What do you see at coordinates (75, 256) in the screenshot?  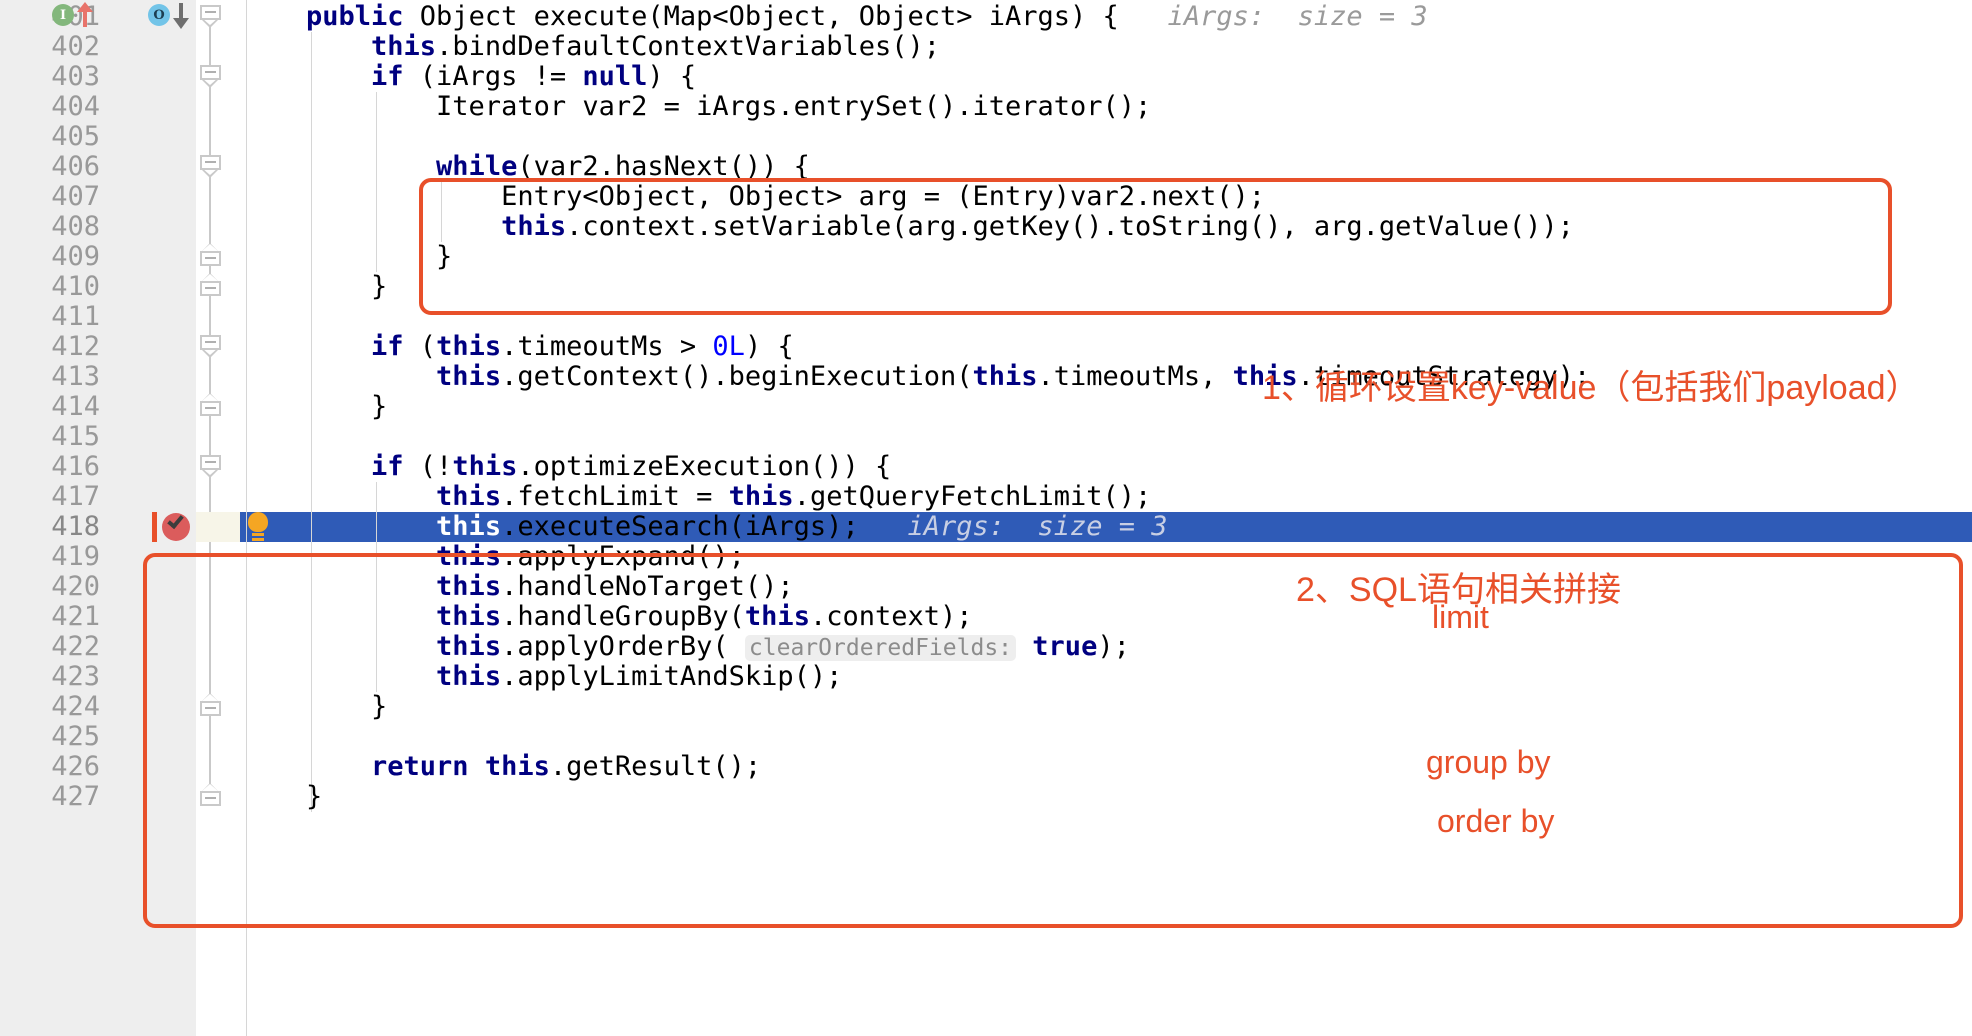 I see `line-number: 409` at bounding box center [75, 256].